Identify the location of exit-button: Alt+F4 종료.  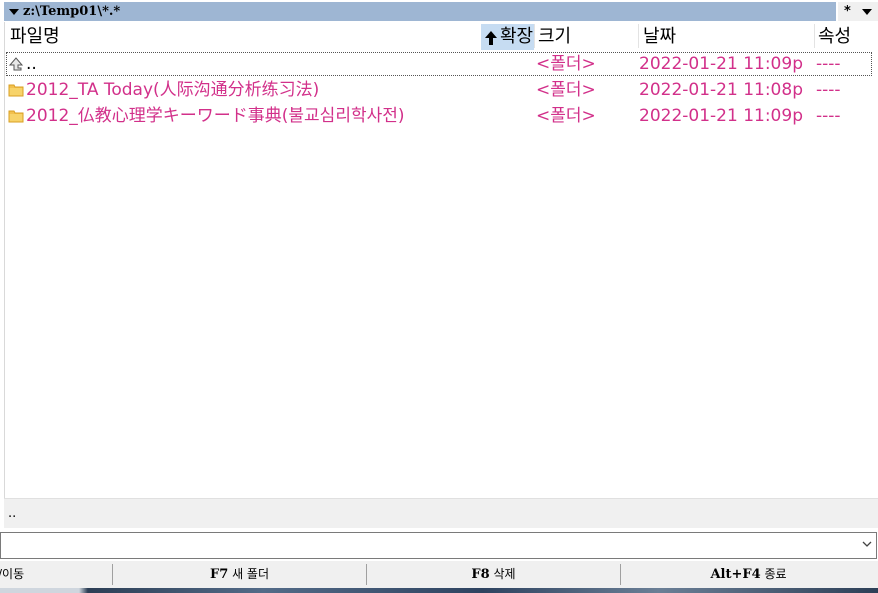
(748, 574).